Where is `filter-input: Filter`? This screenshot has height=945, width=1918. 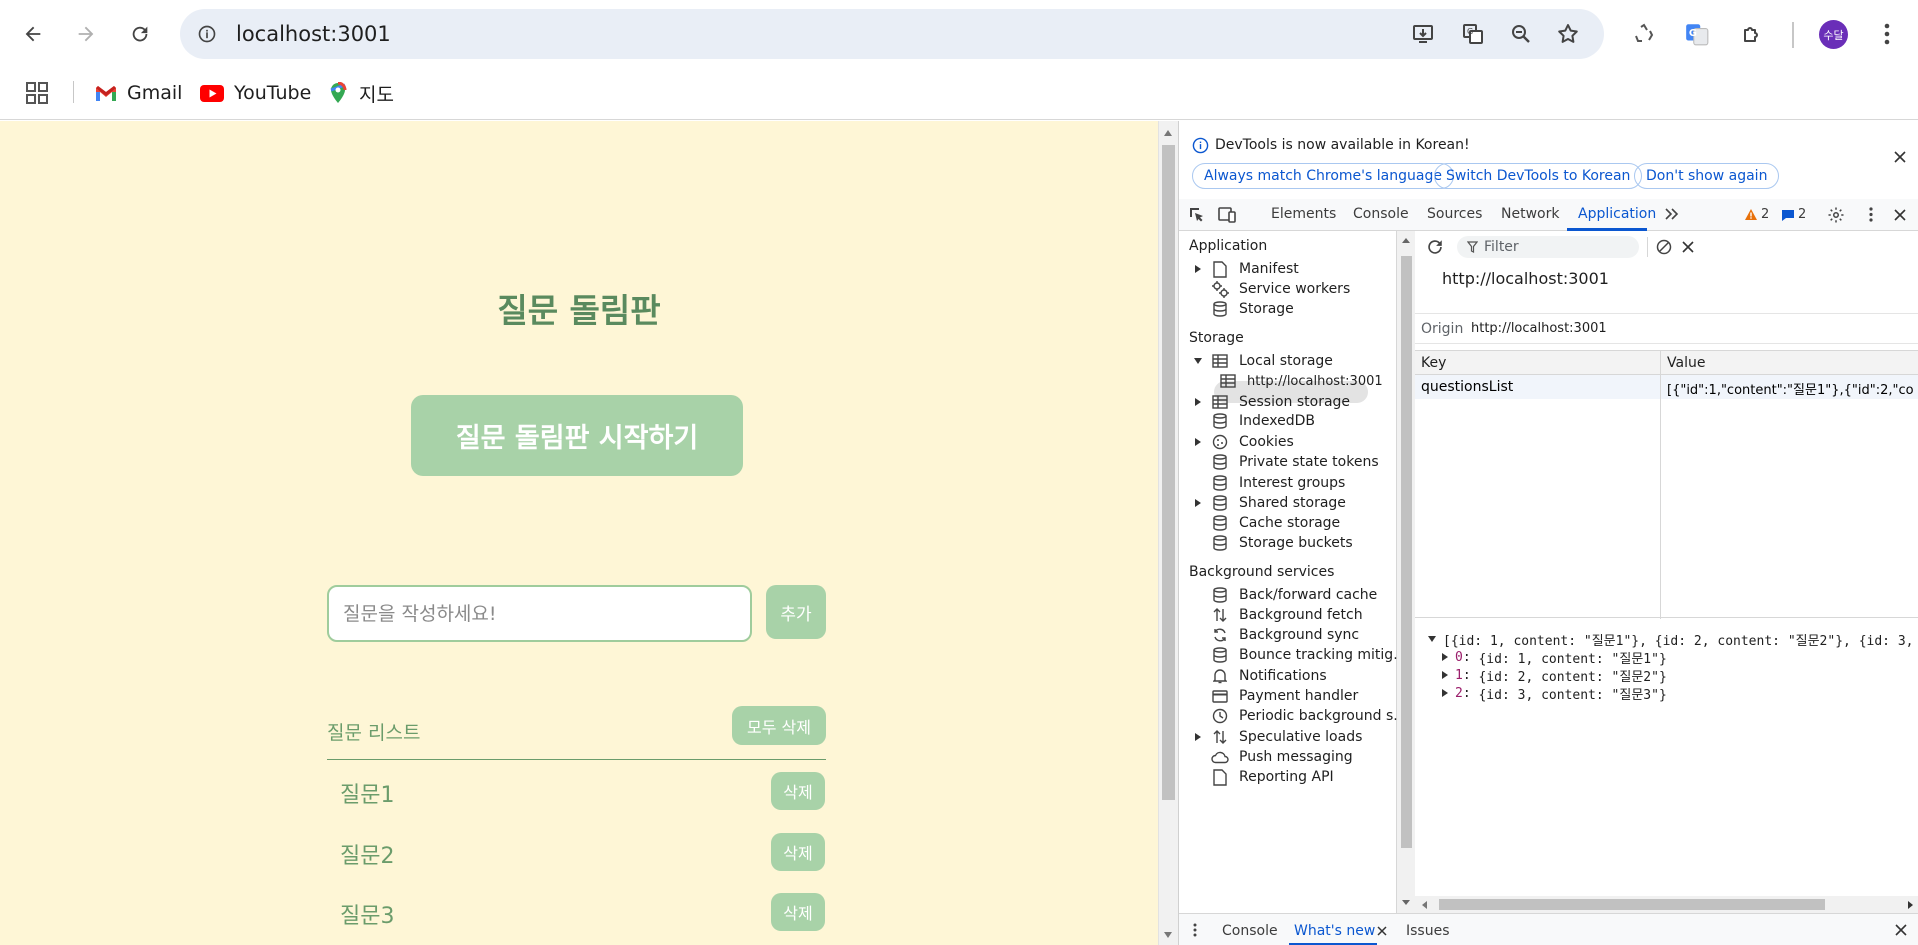 filter-input: Filter is located at coordinates (1548, 247).